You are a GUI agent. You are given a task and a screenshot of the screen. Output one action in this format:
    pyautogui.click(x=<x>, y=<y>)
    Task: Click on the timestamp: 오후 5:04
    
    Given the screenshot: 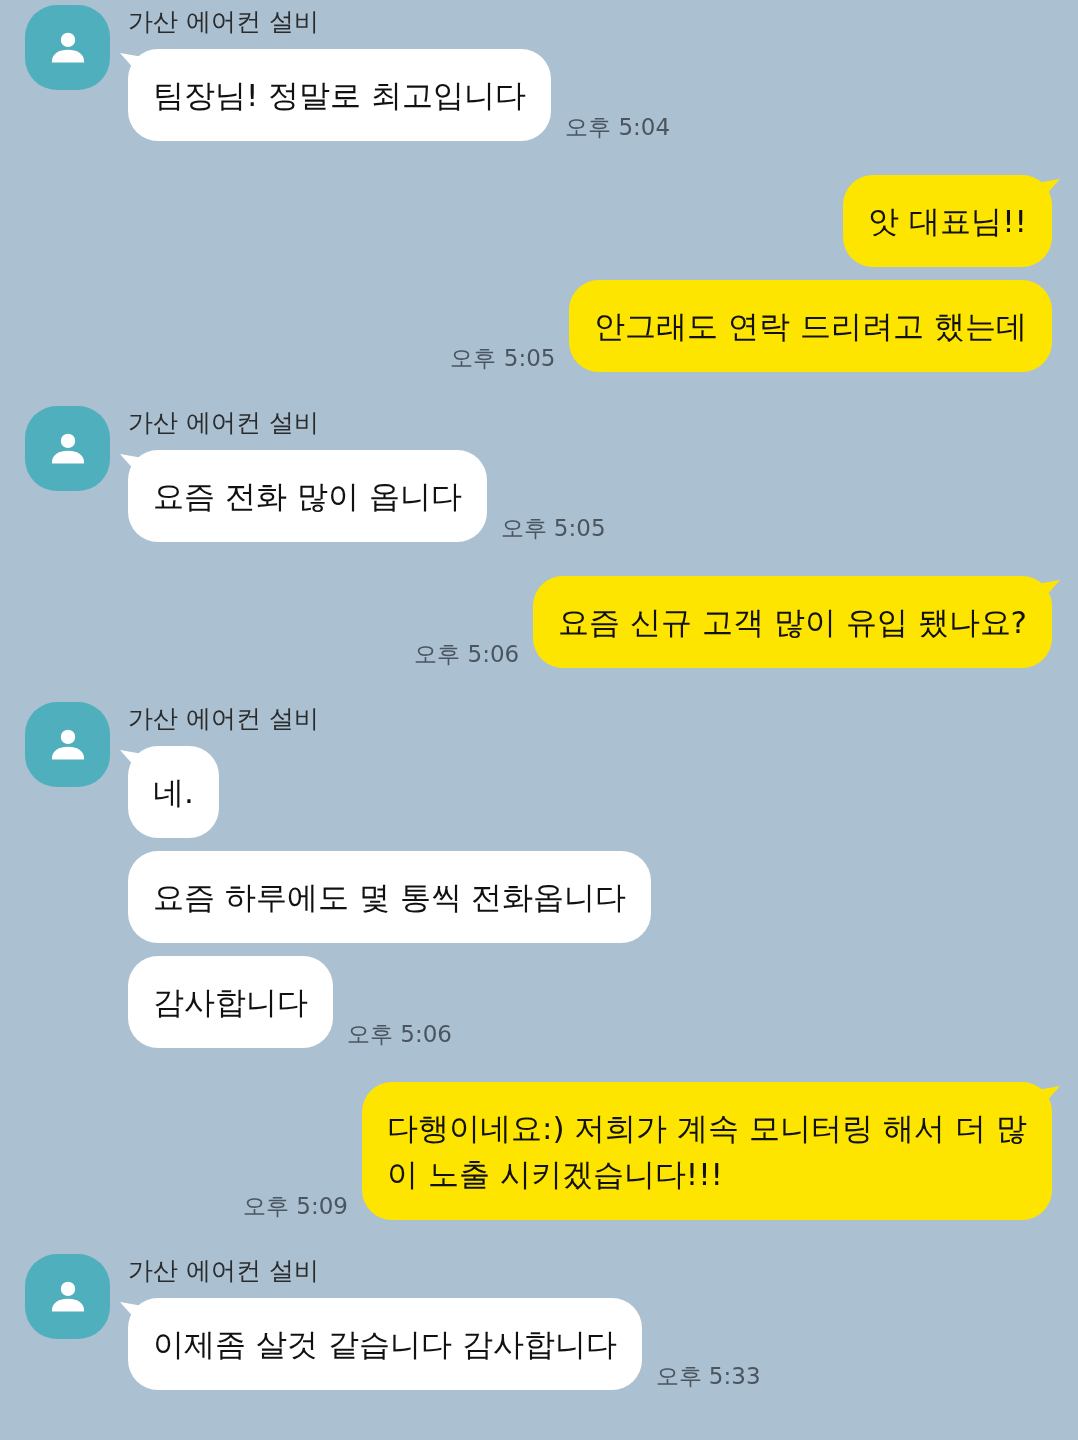 What is the action you would take?
    pyautogui.click(x=618, y=127)
    